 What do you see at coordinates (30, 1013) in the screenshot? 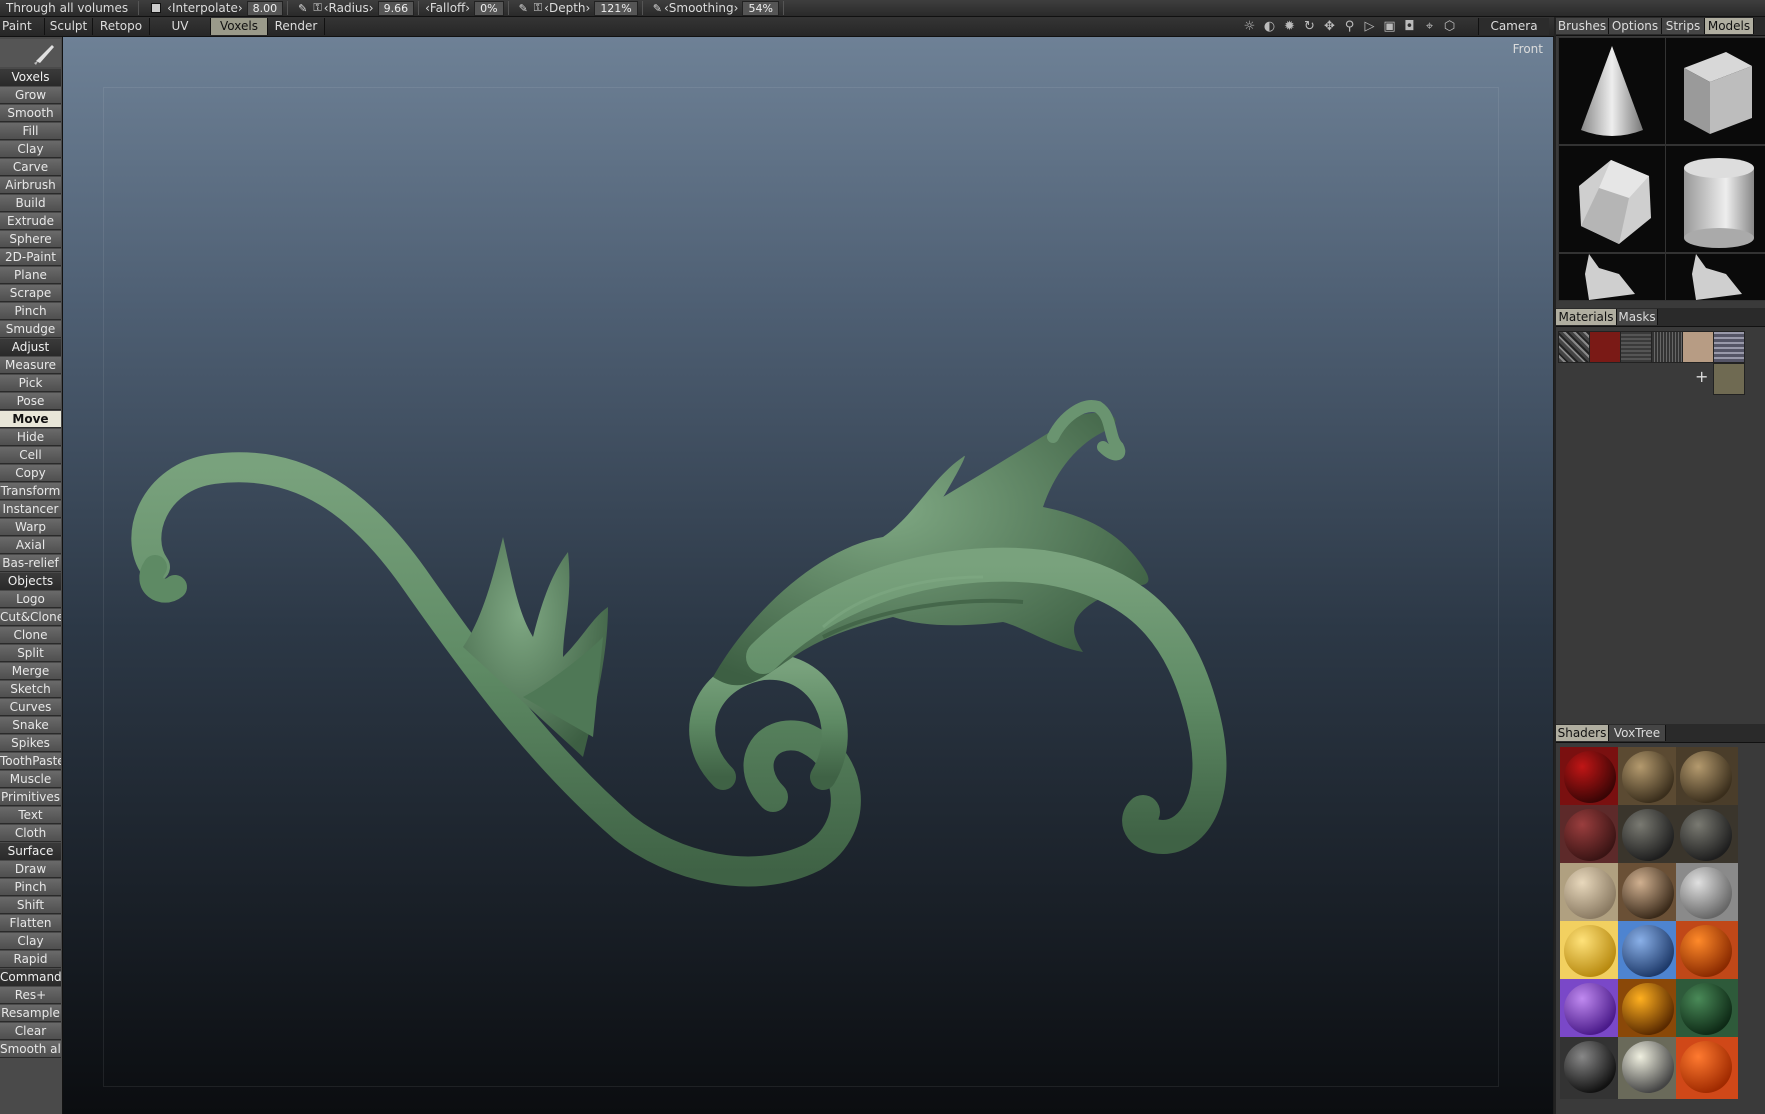
I see `tool-resample: Resample` at bounding box center [30, 1013].